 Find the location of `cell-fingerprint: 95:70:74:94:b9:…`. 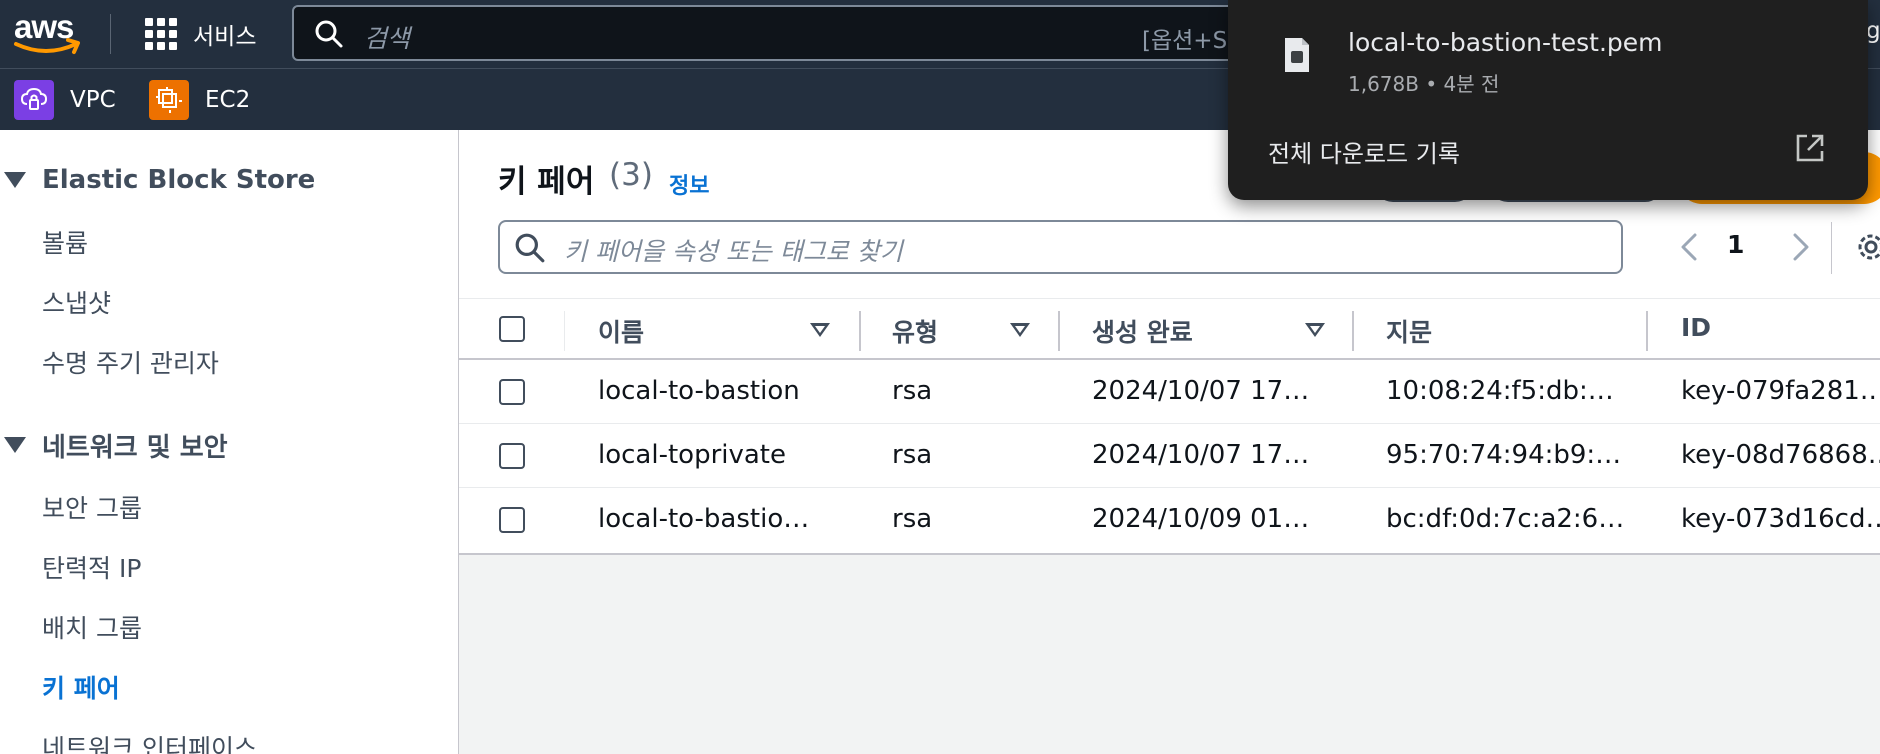

cell-fingerprint: 95:70:74:94:b9:… is located at coordinates (1504, 455).